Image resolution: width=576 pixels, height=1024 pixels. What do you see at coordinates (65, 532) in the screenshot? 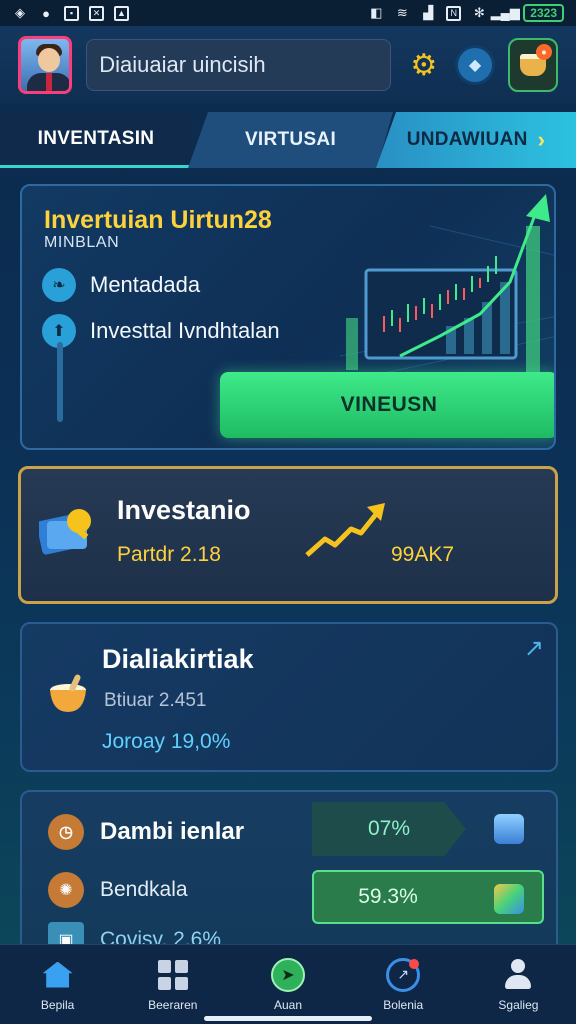
I see `ticket-icon` at bounding box center [65, 532].